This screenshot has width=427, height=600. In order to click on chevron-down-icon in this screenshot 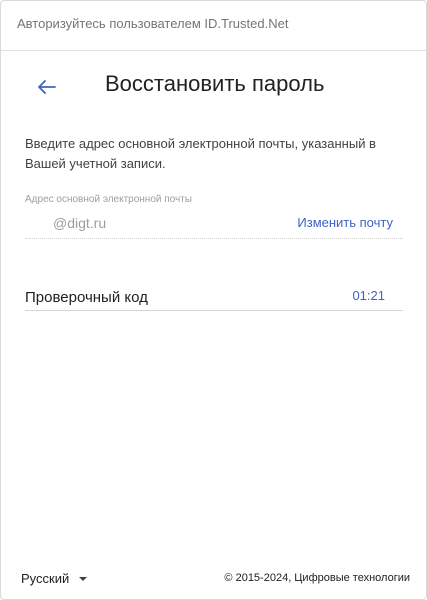, I will do `click(83, 578)`.